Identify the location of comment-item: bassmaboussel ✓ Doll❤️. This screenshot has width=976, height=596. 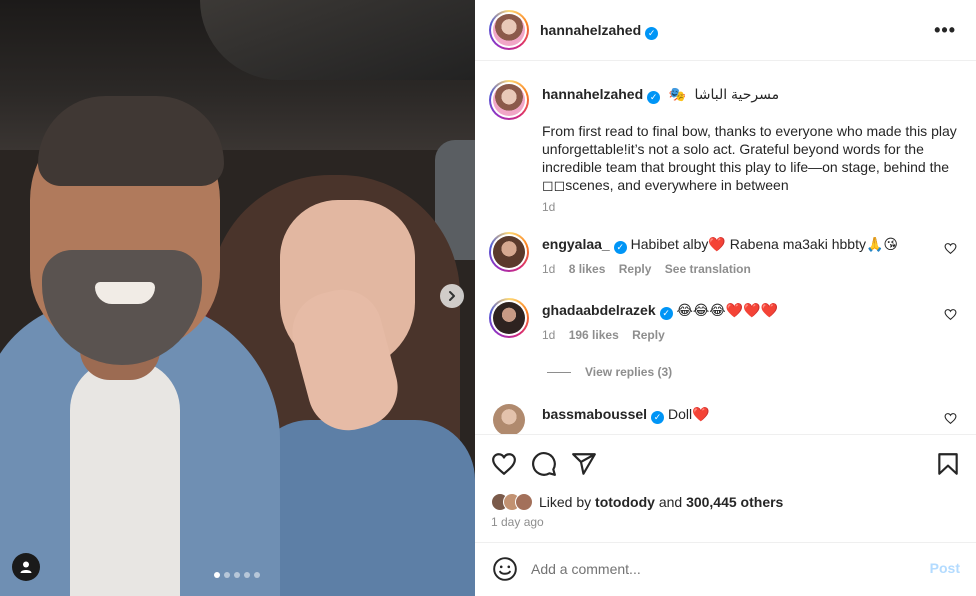
(729, 418).